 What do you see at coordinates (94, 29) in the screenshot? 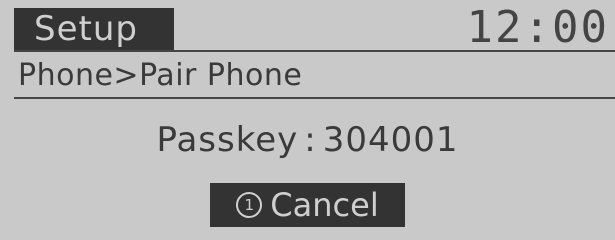
I see `screen-title: Setup` at bounding box center [94, 29].